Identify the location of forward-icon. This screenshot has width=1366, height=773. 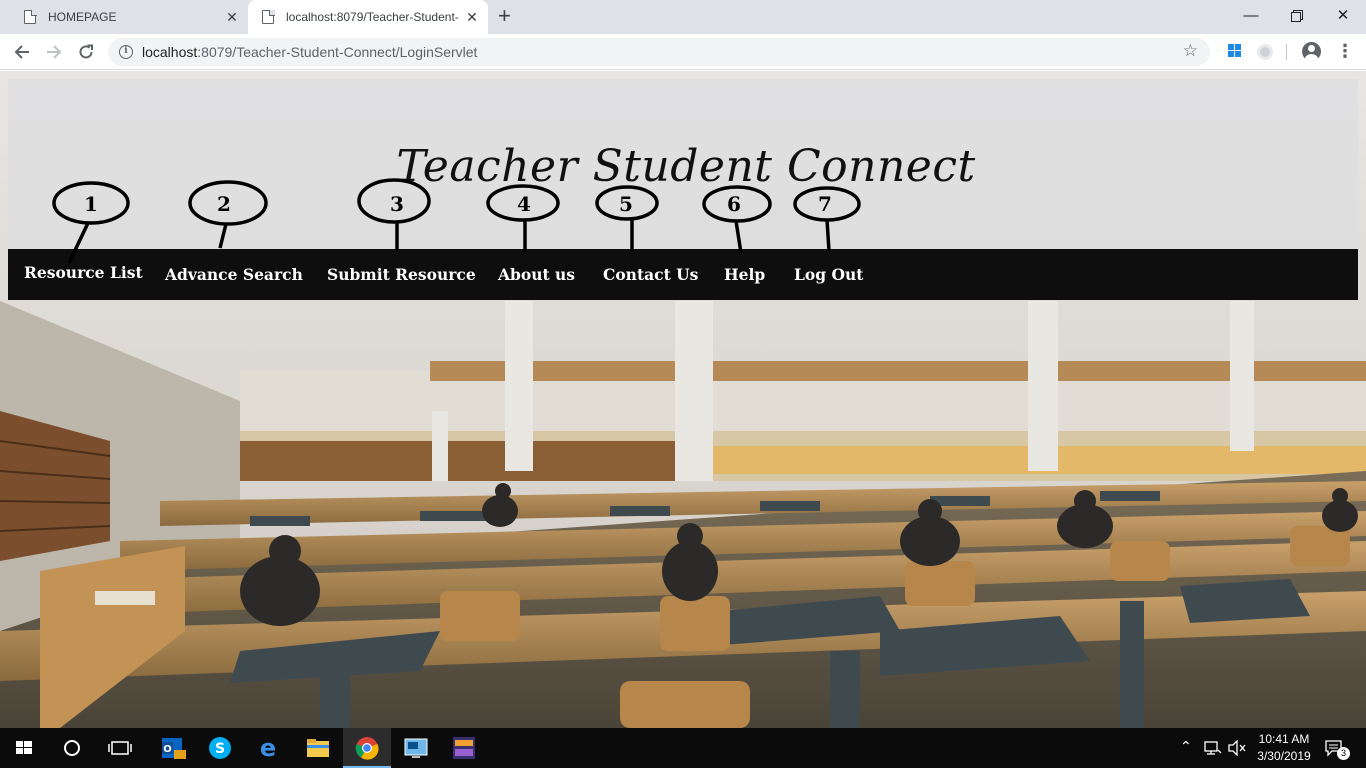
(54, 52).